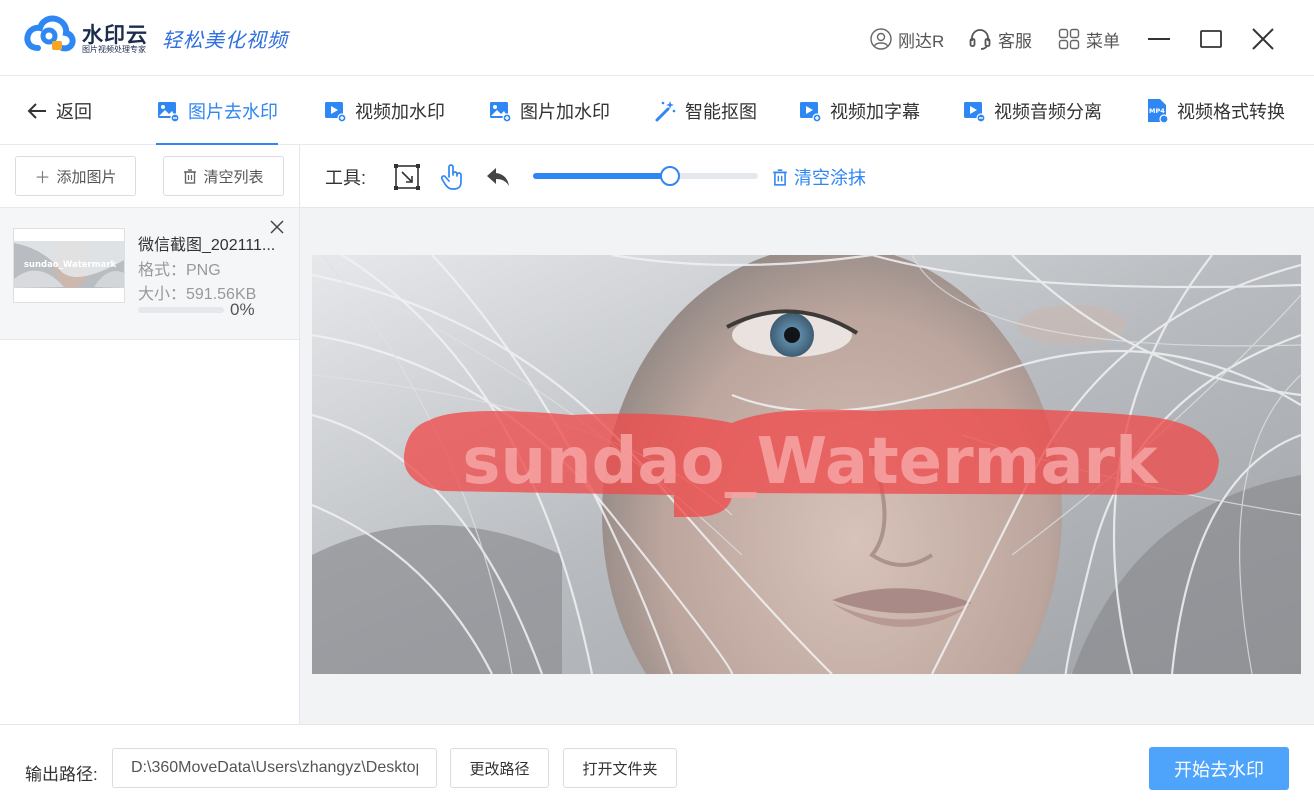 This screenshot has width=1314, height=810. Describe the element at coordinates (233, 177) in the screenshot. I see `clear-list-label: 清空列表` at that location.